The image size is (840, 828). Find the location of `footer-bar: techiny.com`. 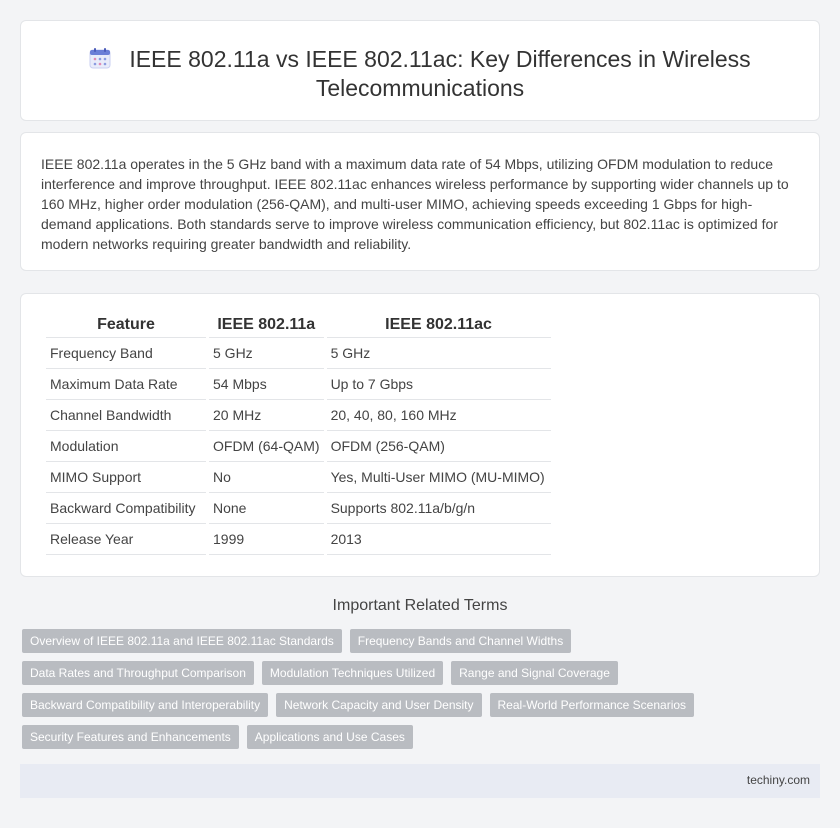

footer-bar: techiny.com is located at coordinates (420, 781).